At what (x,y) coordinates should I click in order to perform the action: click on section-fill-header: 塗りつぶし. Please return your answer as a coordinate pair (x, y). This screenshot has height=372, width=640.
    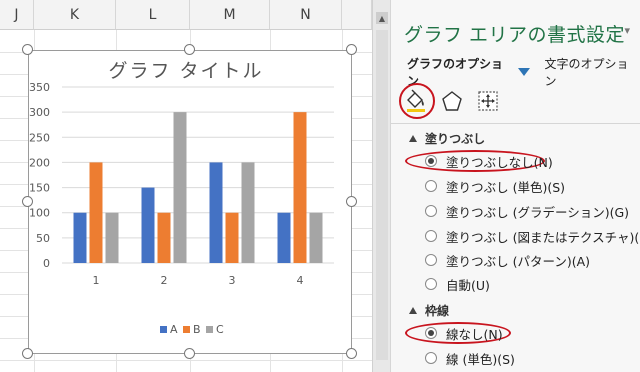
    Looking at the image, I should click on (447, 138).